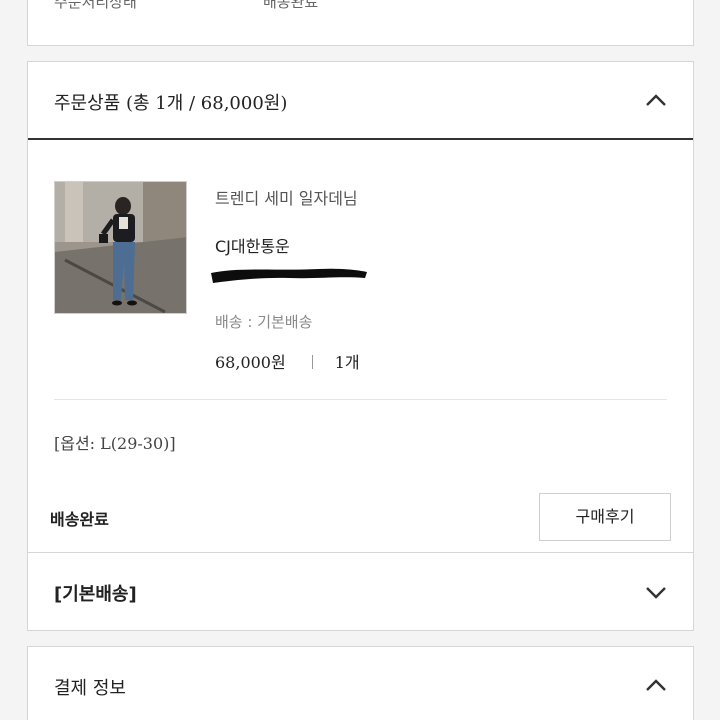 This screenshot has height=720, width=720. Describe the element at coordinates (360, 23) in the screenshot. I see `order-status-card: 주문처리상태 배송완료` at that location.